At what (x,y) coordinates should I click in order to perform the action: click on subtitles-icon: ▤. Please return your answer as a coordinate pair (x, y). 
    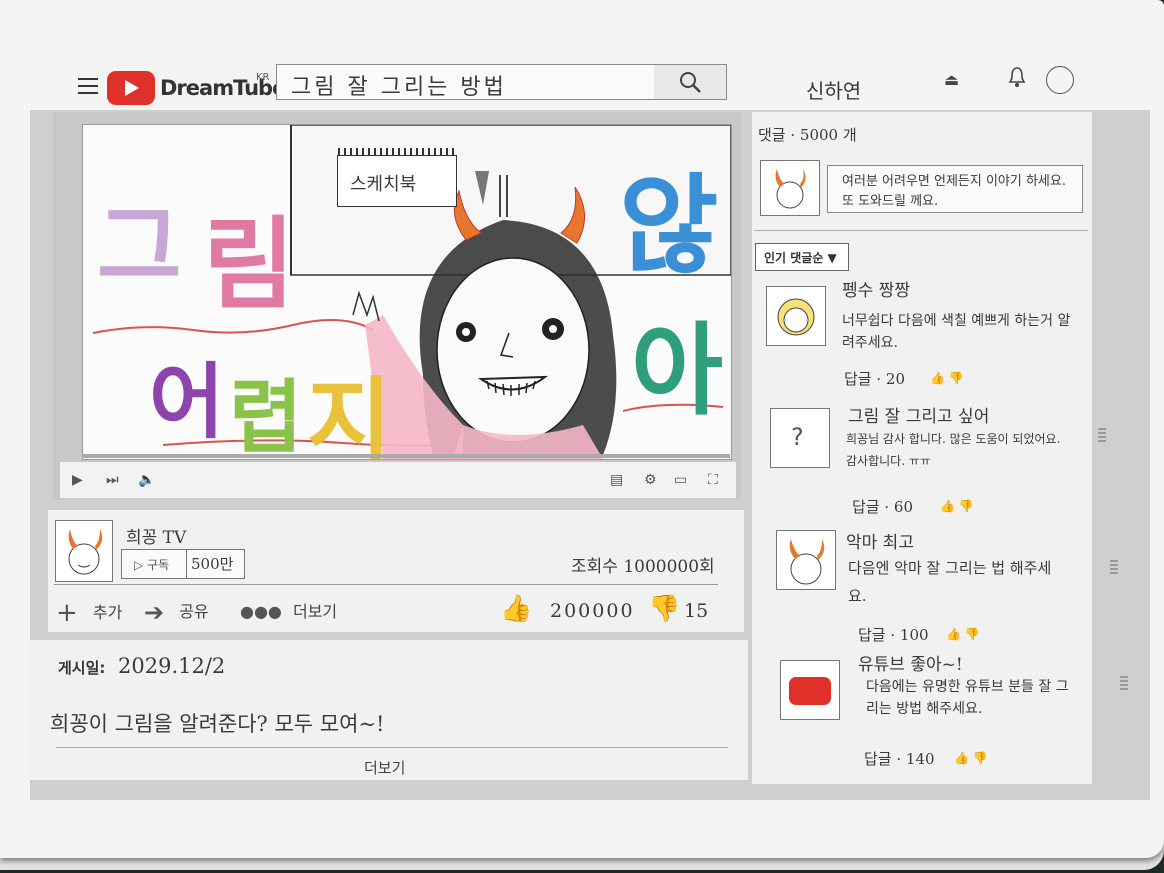
    Looking at the image, I should click on (616, 480).